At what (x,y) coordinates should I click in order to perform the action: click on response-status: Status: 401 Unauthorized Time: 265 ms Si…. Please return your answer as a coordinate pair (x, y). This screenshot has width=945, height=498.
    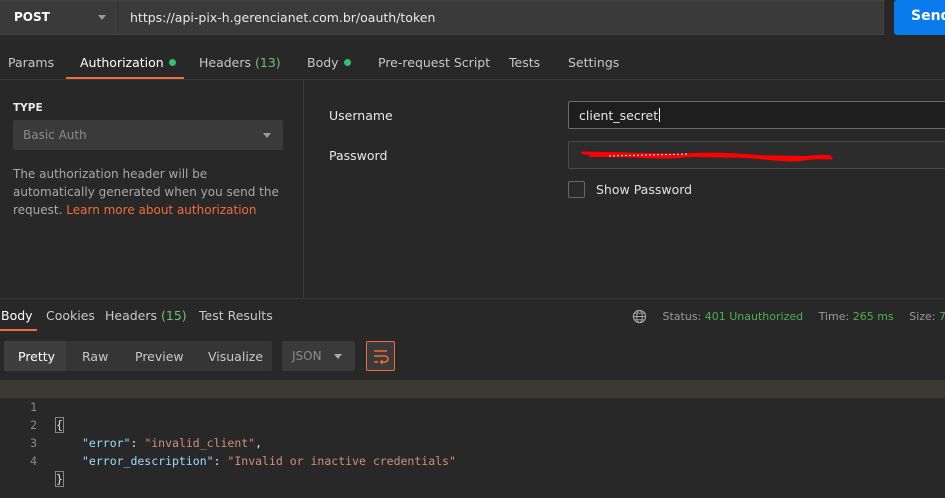
    Looking at the image, I should click on (788, 316).